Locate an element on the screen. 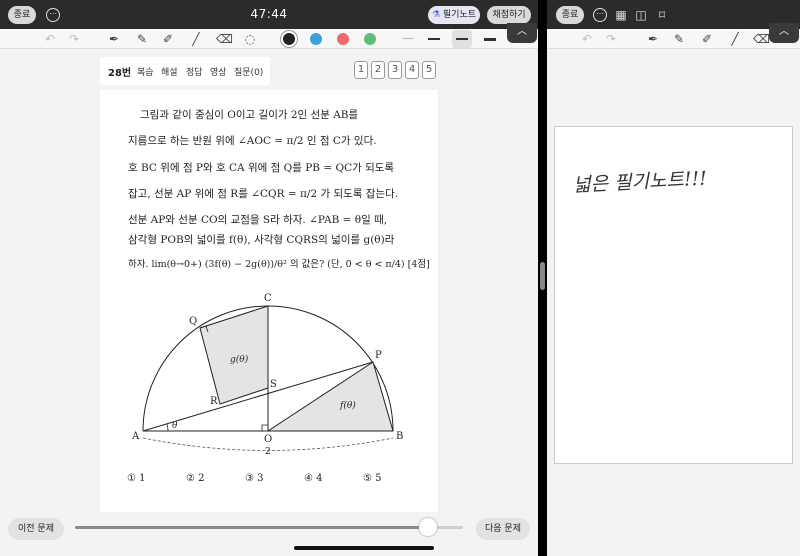  stroke-thick is located at coordinates (462, 39).